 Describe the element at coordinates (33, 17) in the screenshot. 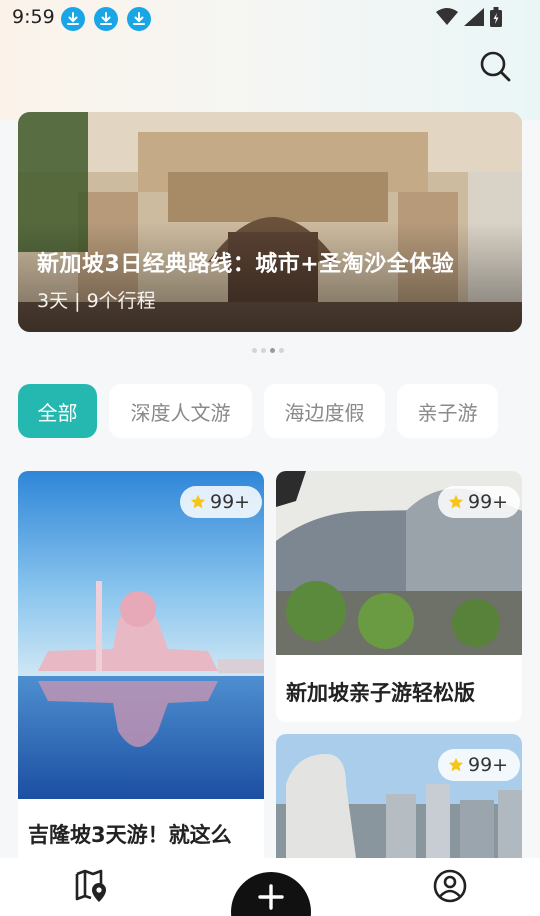

I see `status-time: 9:59` at that location.